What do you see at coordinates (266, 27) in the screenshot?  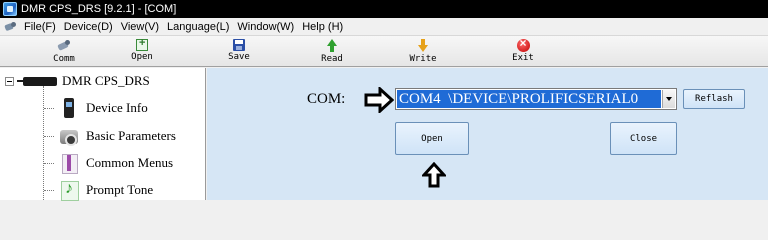 I see `menu-window: Window(W)` at bounding box center [266, 27].